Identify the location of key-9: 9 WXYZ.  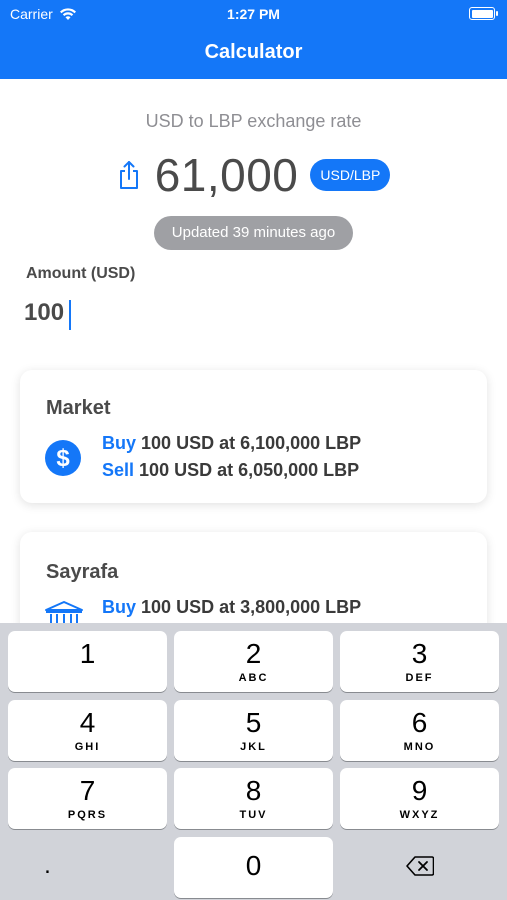
(419, 798).